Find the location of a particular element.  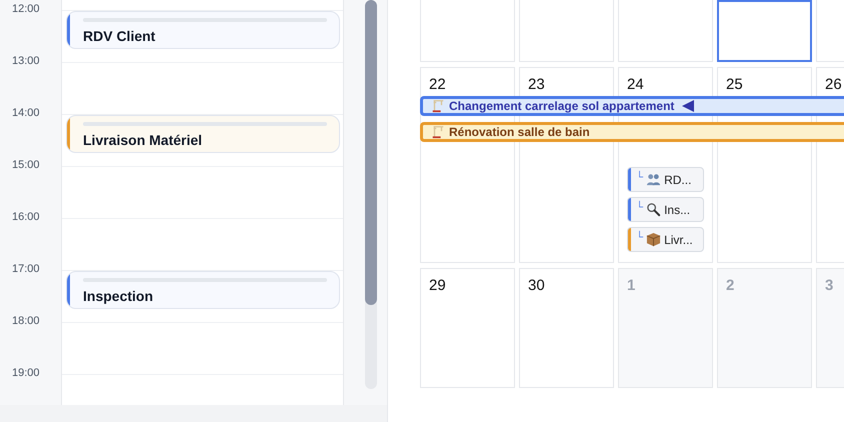

event-card: Livraison Matériel is located at coordinates (203, 134).